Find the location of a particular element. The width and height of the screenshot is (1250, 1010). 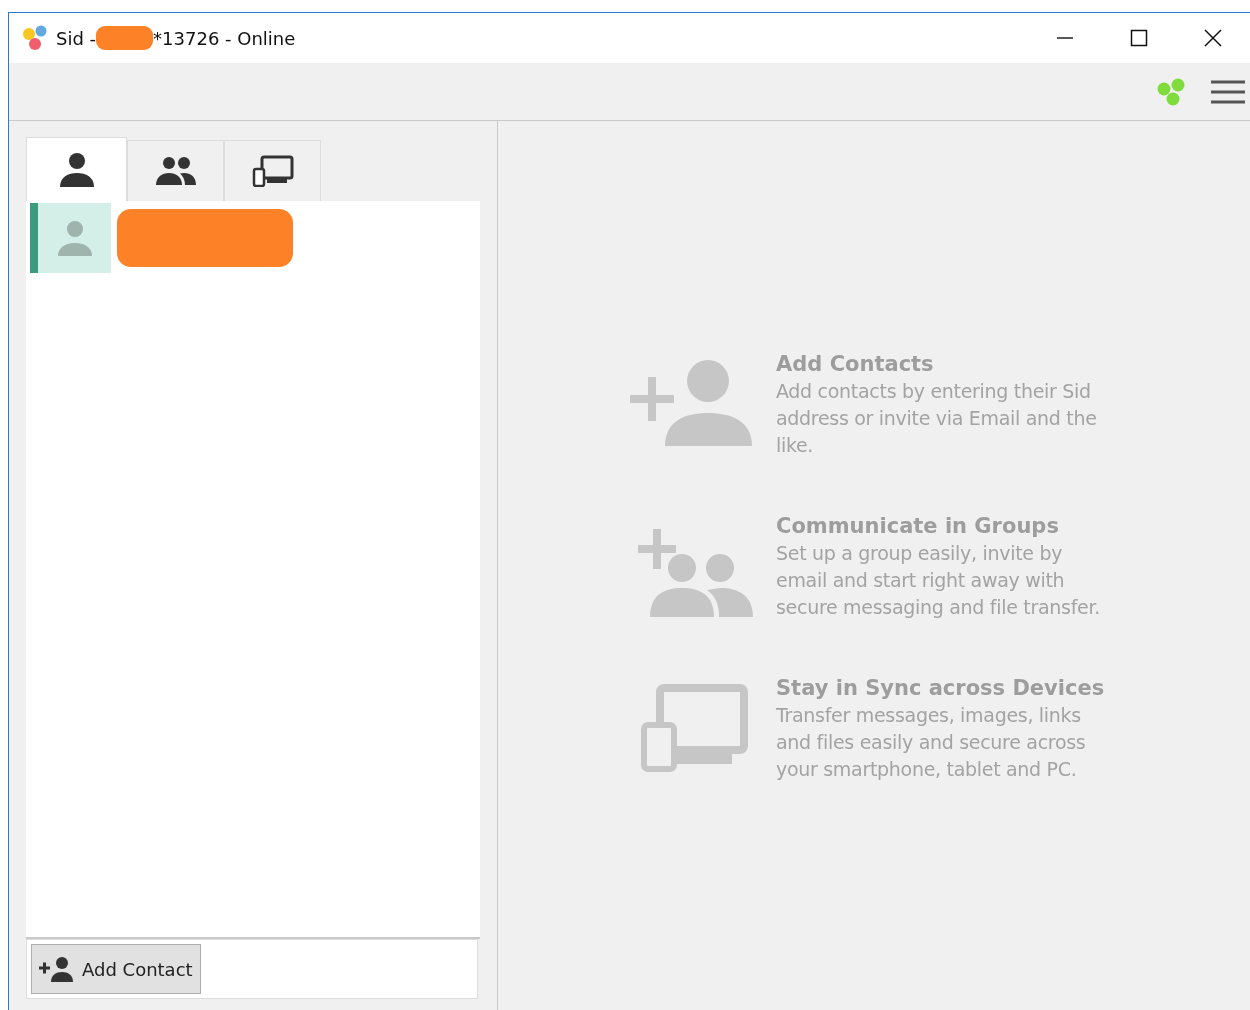

devices-tab is located at coordinates (272, 170).